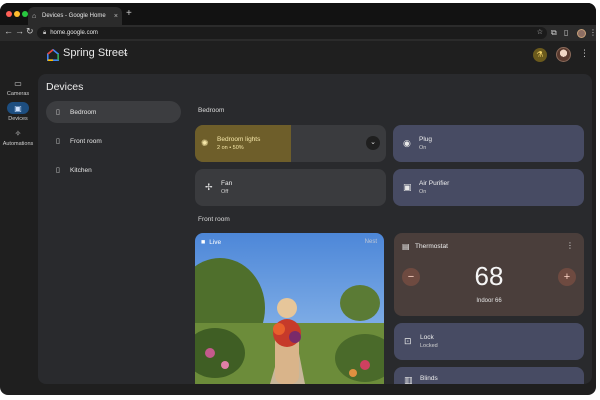  What do you see at coordinates (8, 31) in the screenshot?
I see `back-arrow-icon: ←` at bounding box center [8, 31].